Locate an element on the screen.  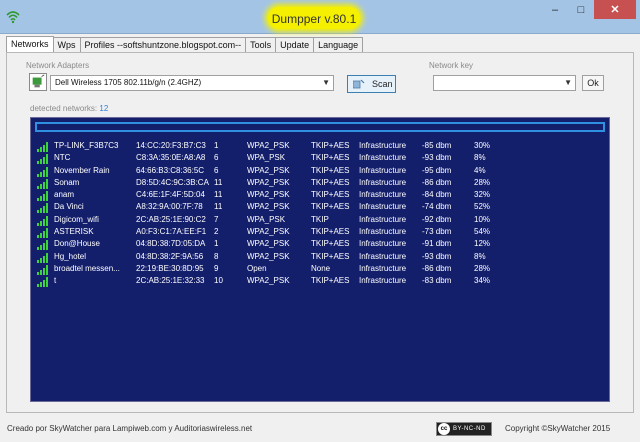
network-dbm: -74 dbm is located at coordinates (437, 207).